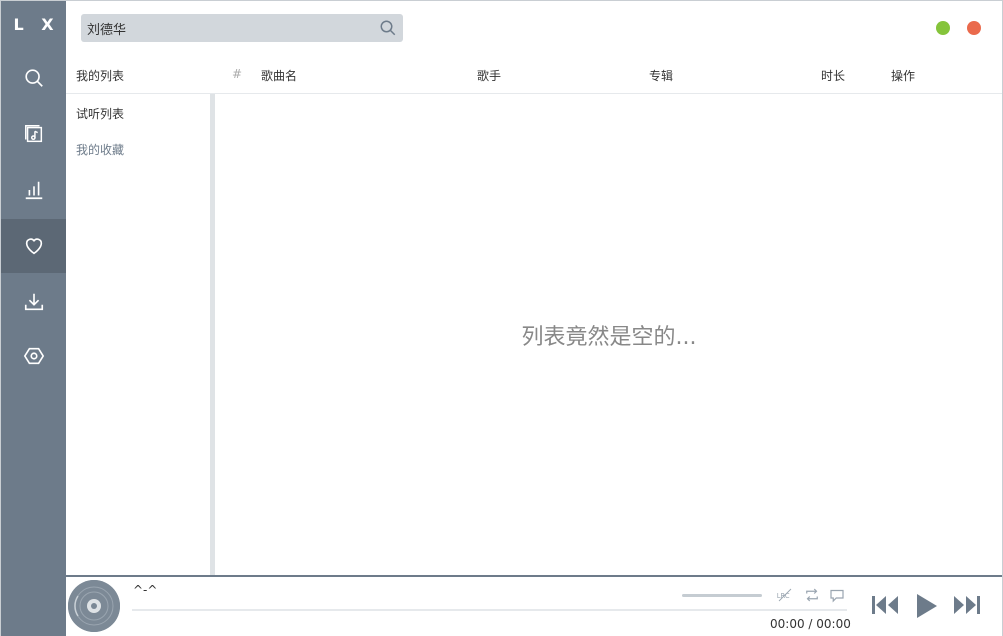 The height and width of the screenshot is (636, 1003). I want to click on music-list-icon, so click(33, 134).